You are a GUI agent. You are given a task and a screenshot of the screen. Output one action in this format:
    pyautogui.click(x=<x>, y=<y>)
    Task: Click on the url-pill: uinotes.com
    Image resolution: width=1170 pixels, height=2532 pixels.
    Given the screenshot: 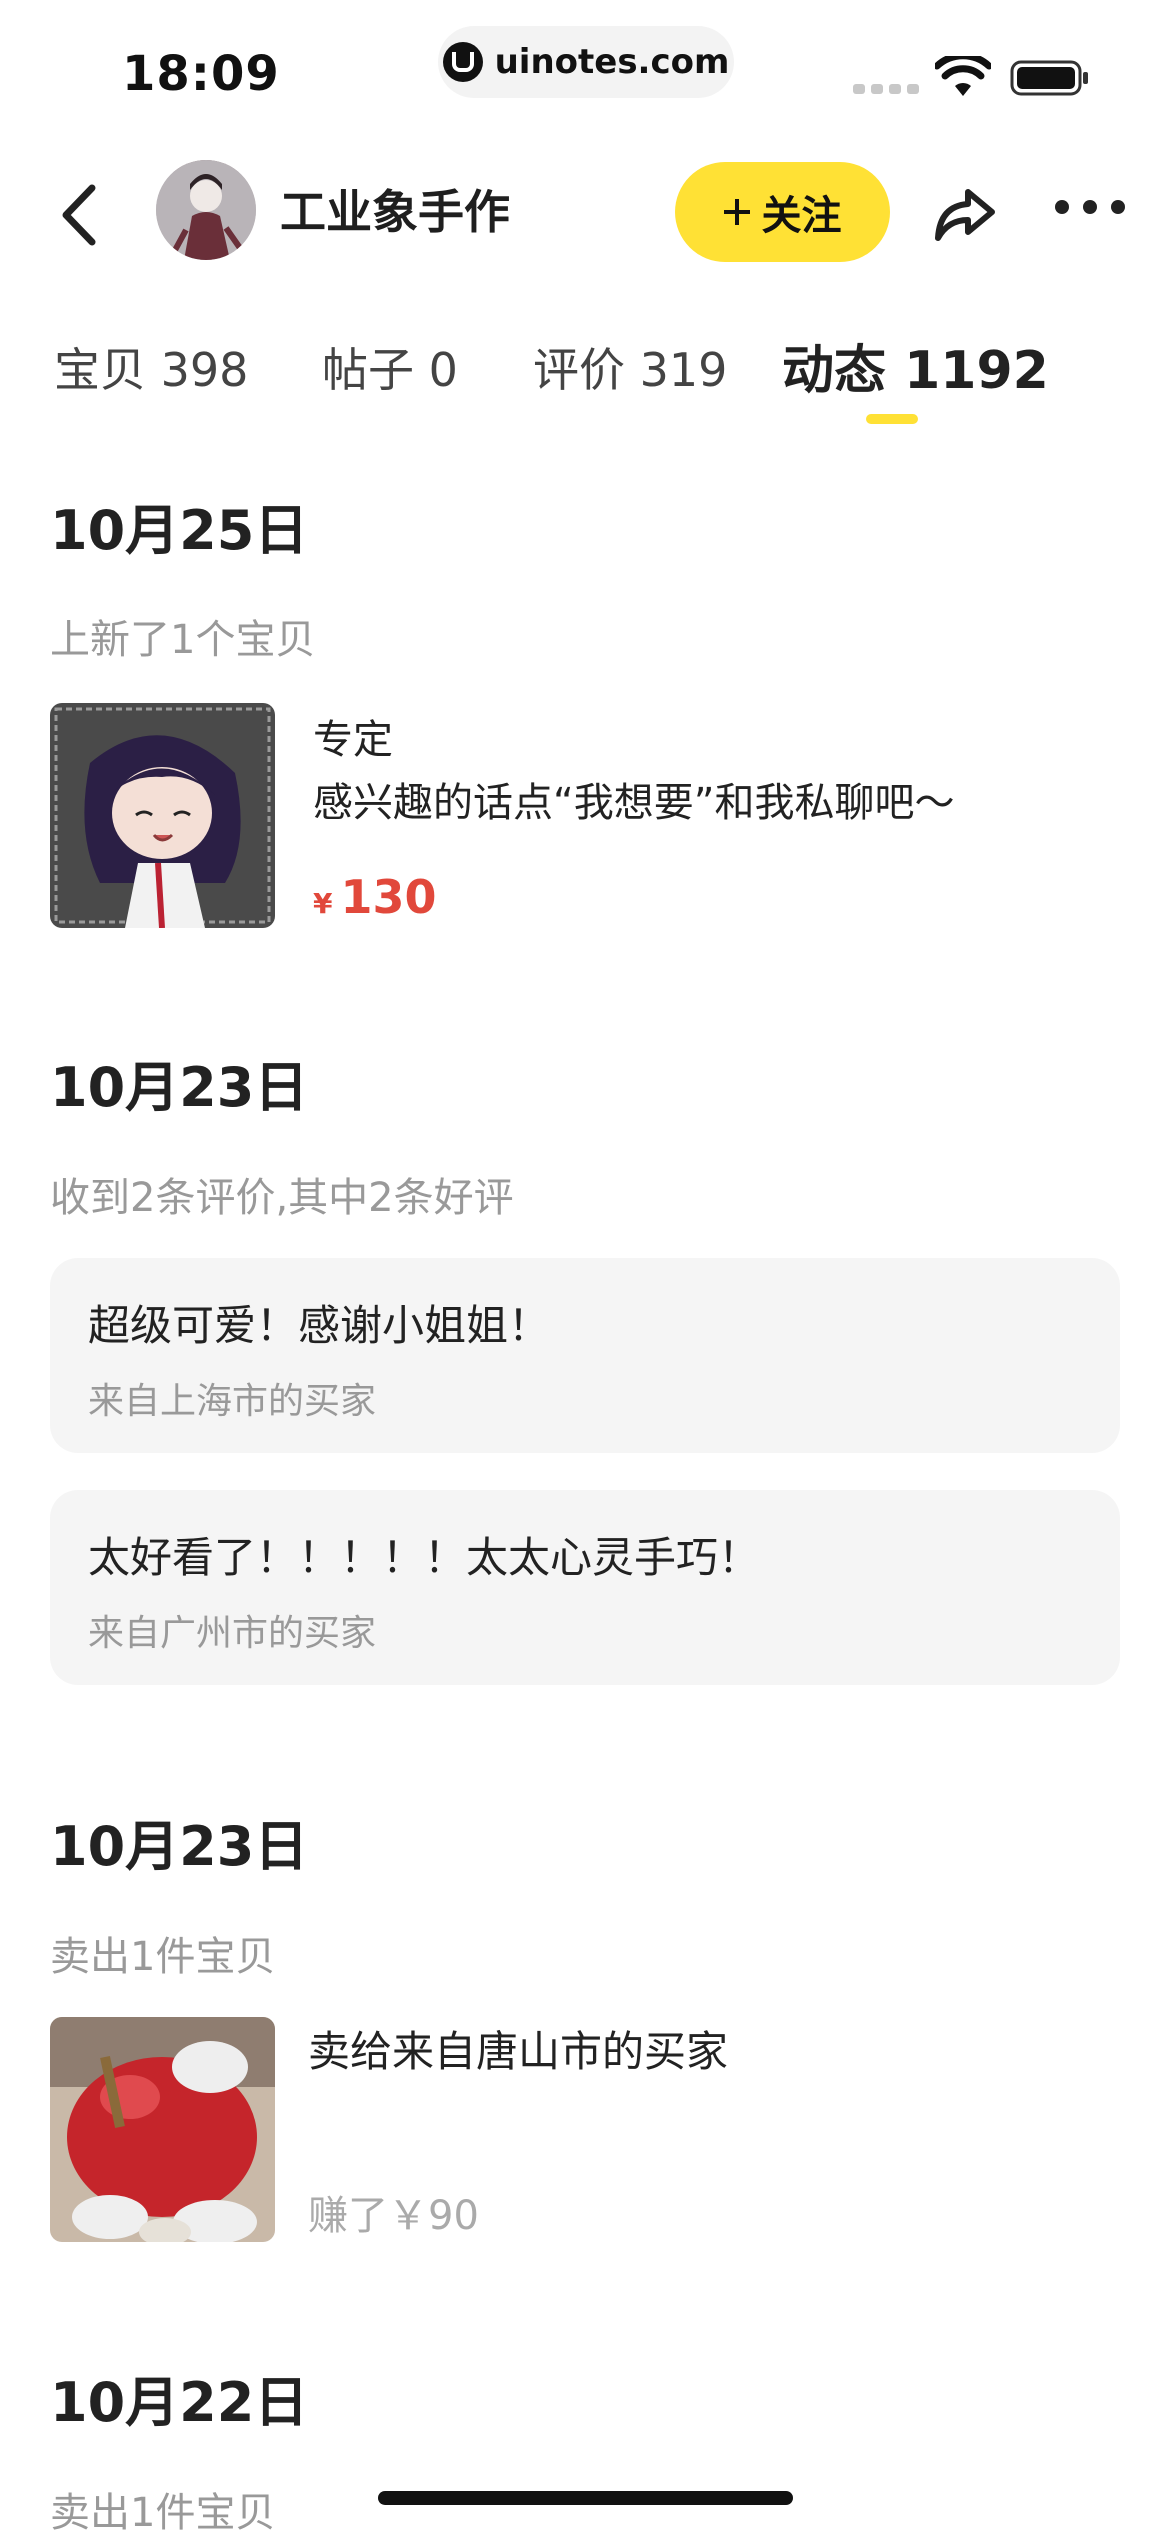 What is the action you would take?
    pyautogui.click(x=586, y=62)
    